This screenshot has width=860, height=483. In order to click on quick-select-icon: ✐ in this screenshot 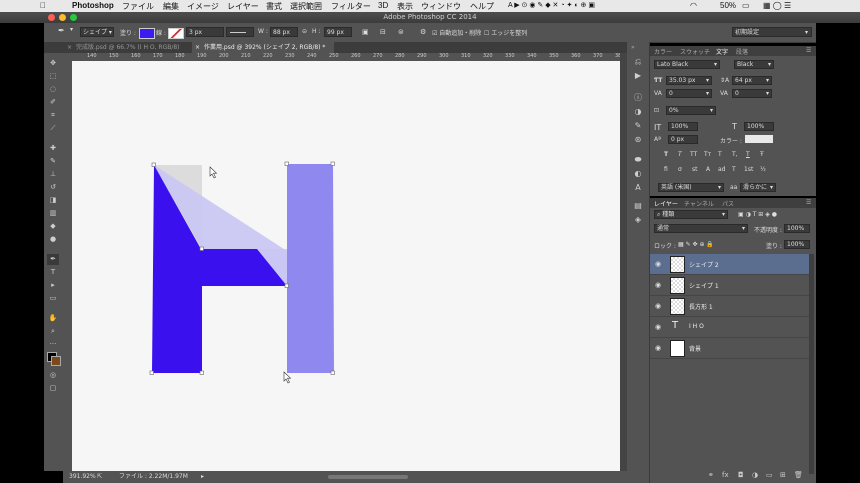, I will do `click(53, 102)`.